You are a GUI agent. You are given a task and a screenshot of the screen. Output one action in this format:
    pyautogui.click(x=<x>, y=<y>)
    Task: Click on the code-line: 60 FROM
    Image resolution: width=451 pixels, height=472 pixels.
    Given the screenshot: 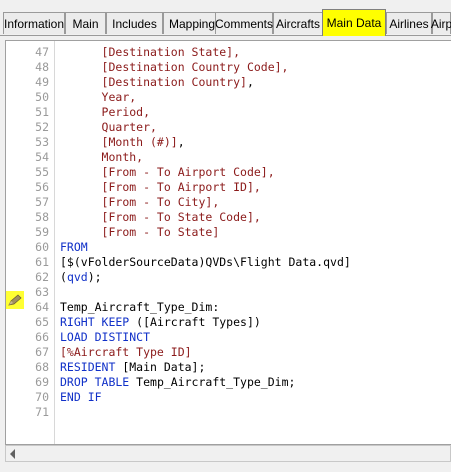 What is the action you would take?
    pyautogui.click(x=228, y=247)
    